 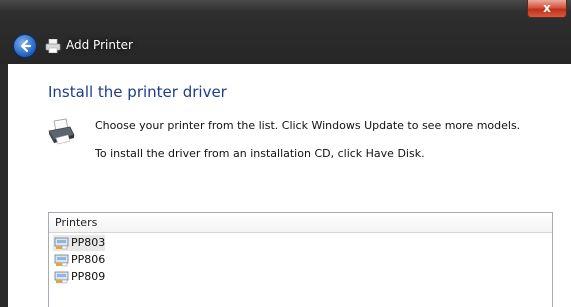 I want to click on back-arrow-icon, so click(x=26, y=46).